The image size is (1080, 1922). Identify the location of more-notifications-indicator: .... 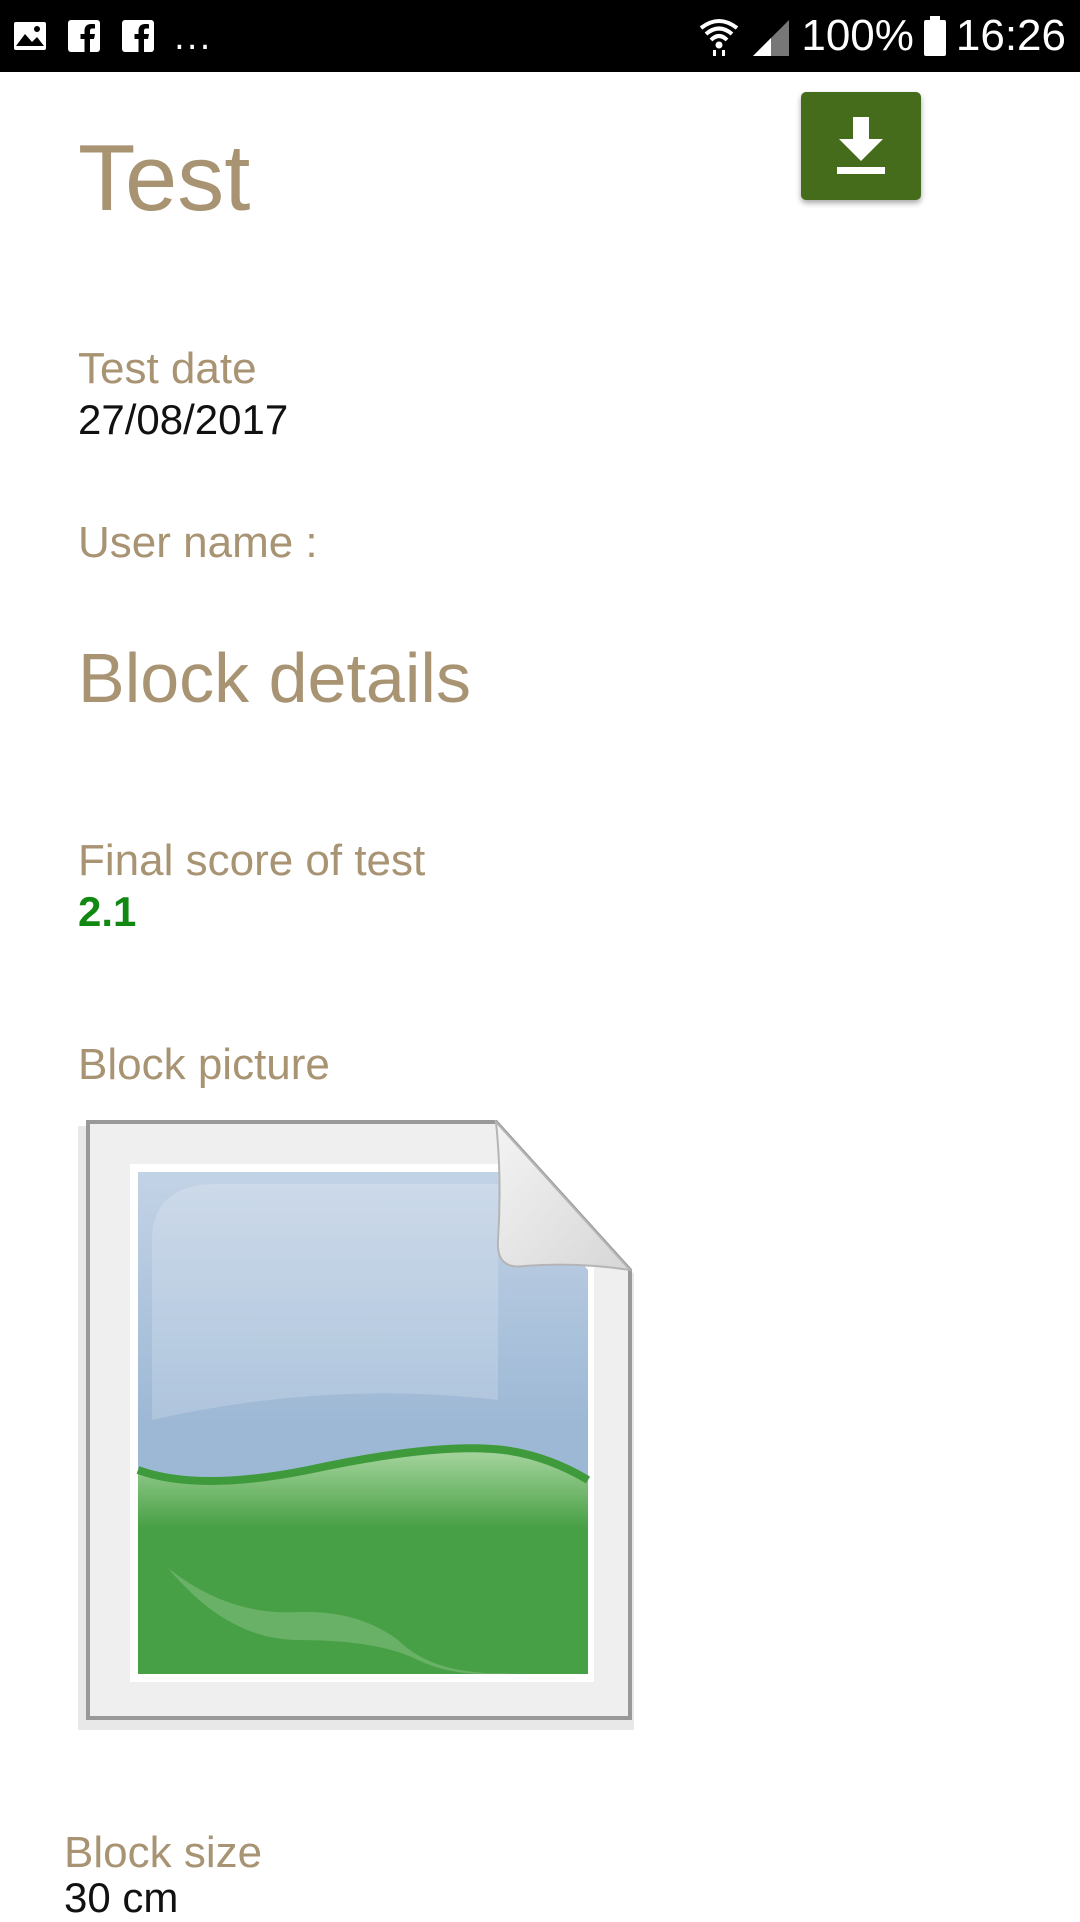
(193, 38).